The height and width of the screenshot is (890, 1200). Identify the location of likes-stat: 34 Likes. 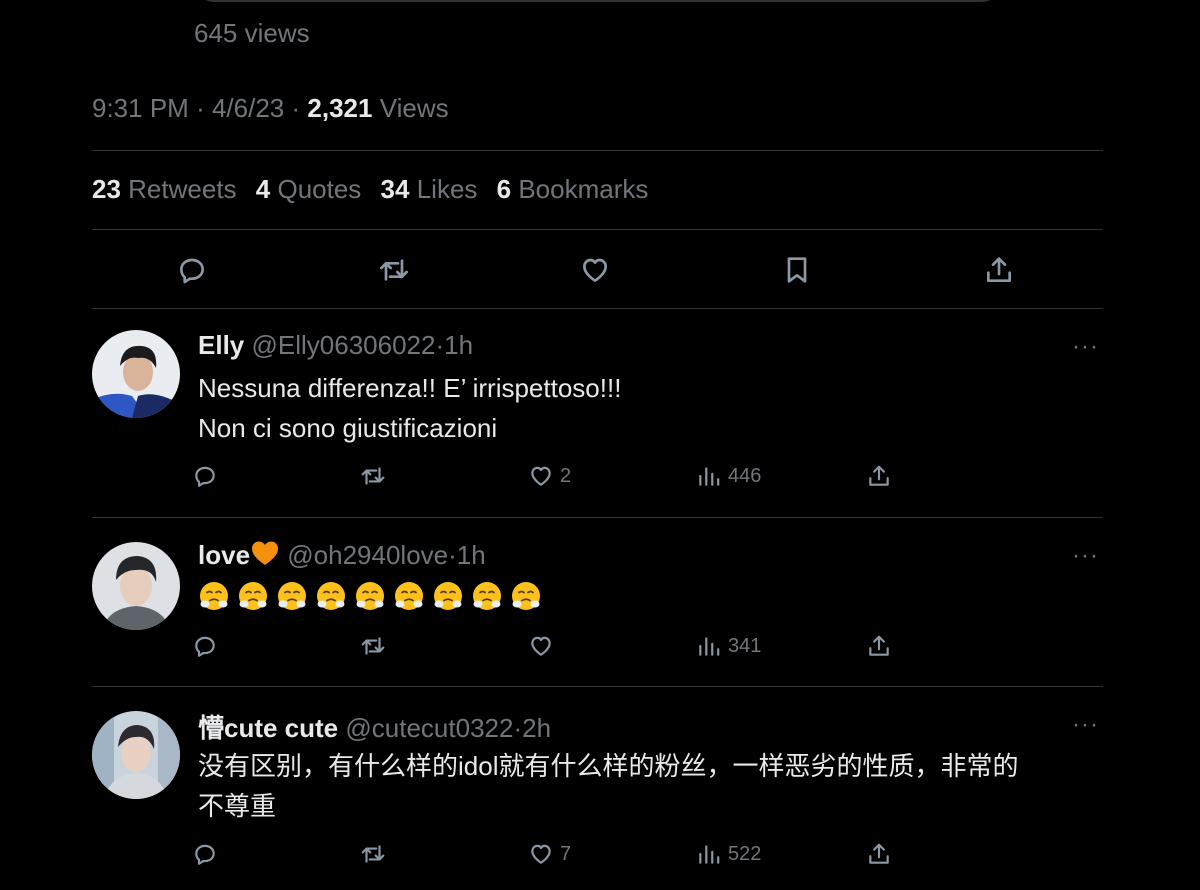
(429, 189).